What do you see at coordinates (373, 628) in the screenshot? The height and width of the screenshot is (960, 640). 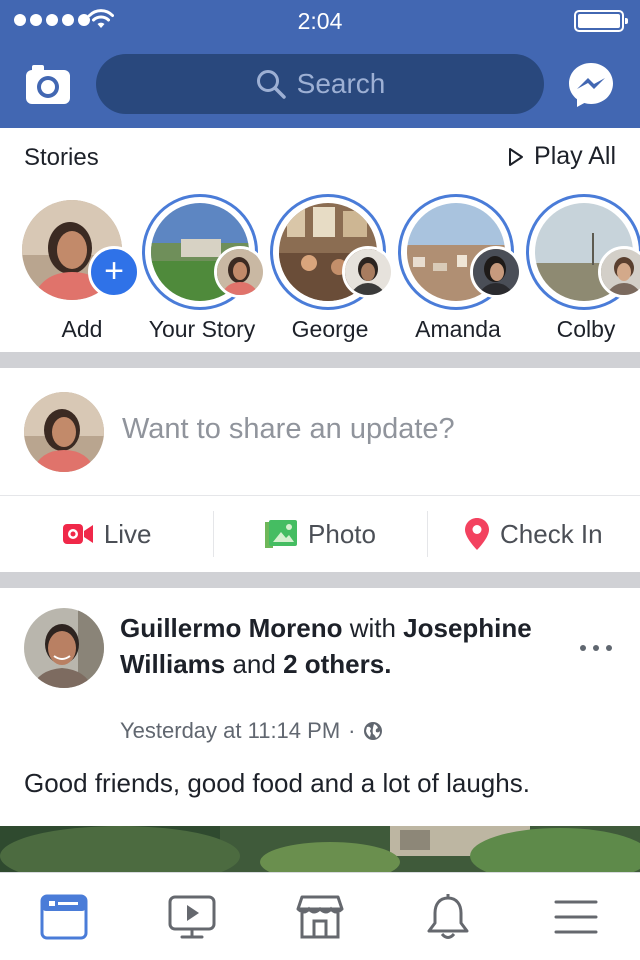 I see `with-text: with` at bounding box center [373, 628].